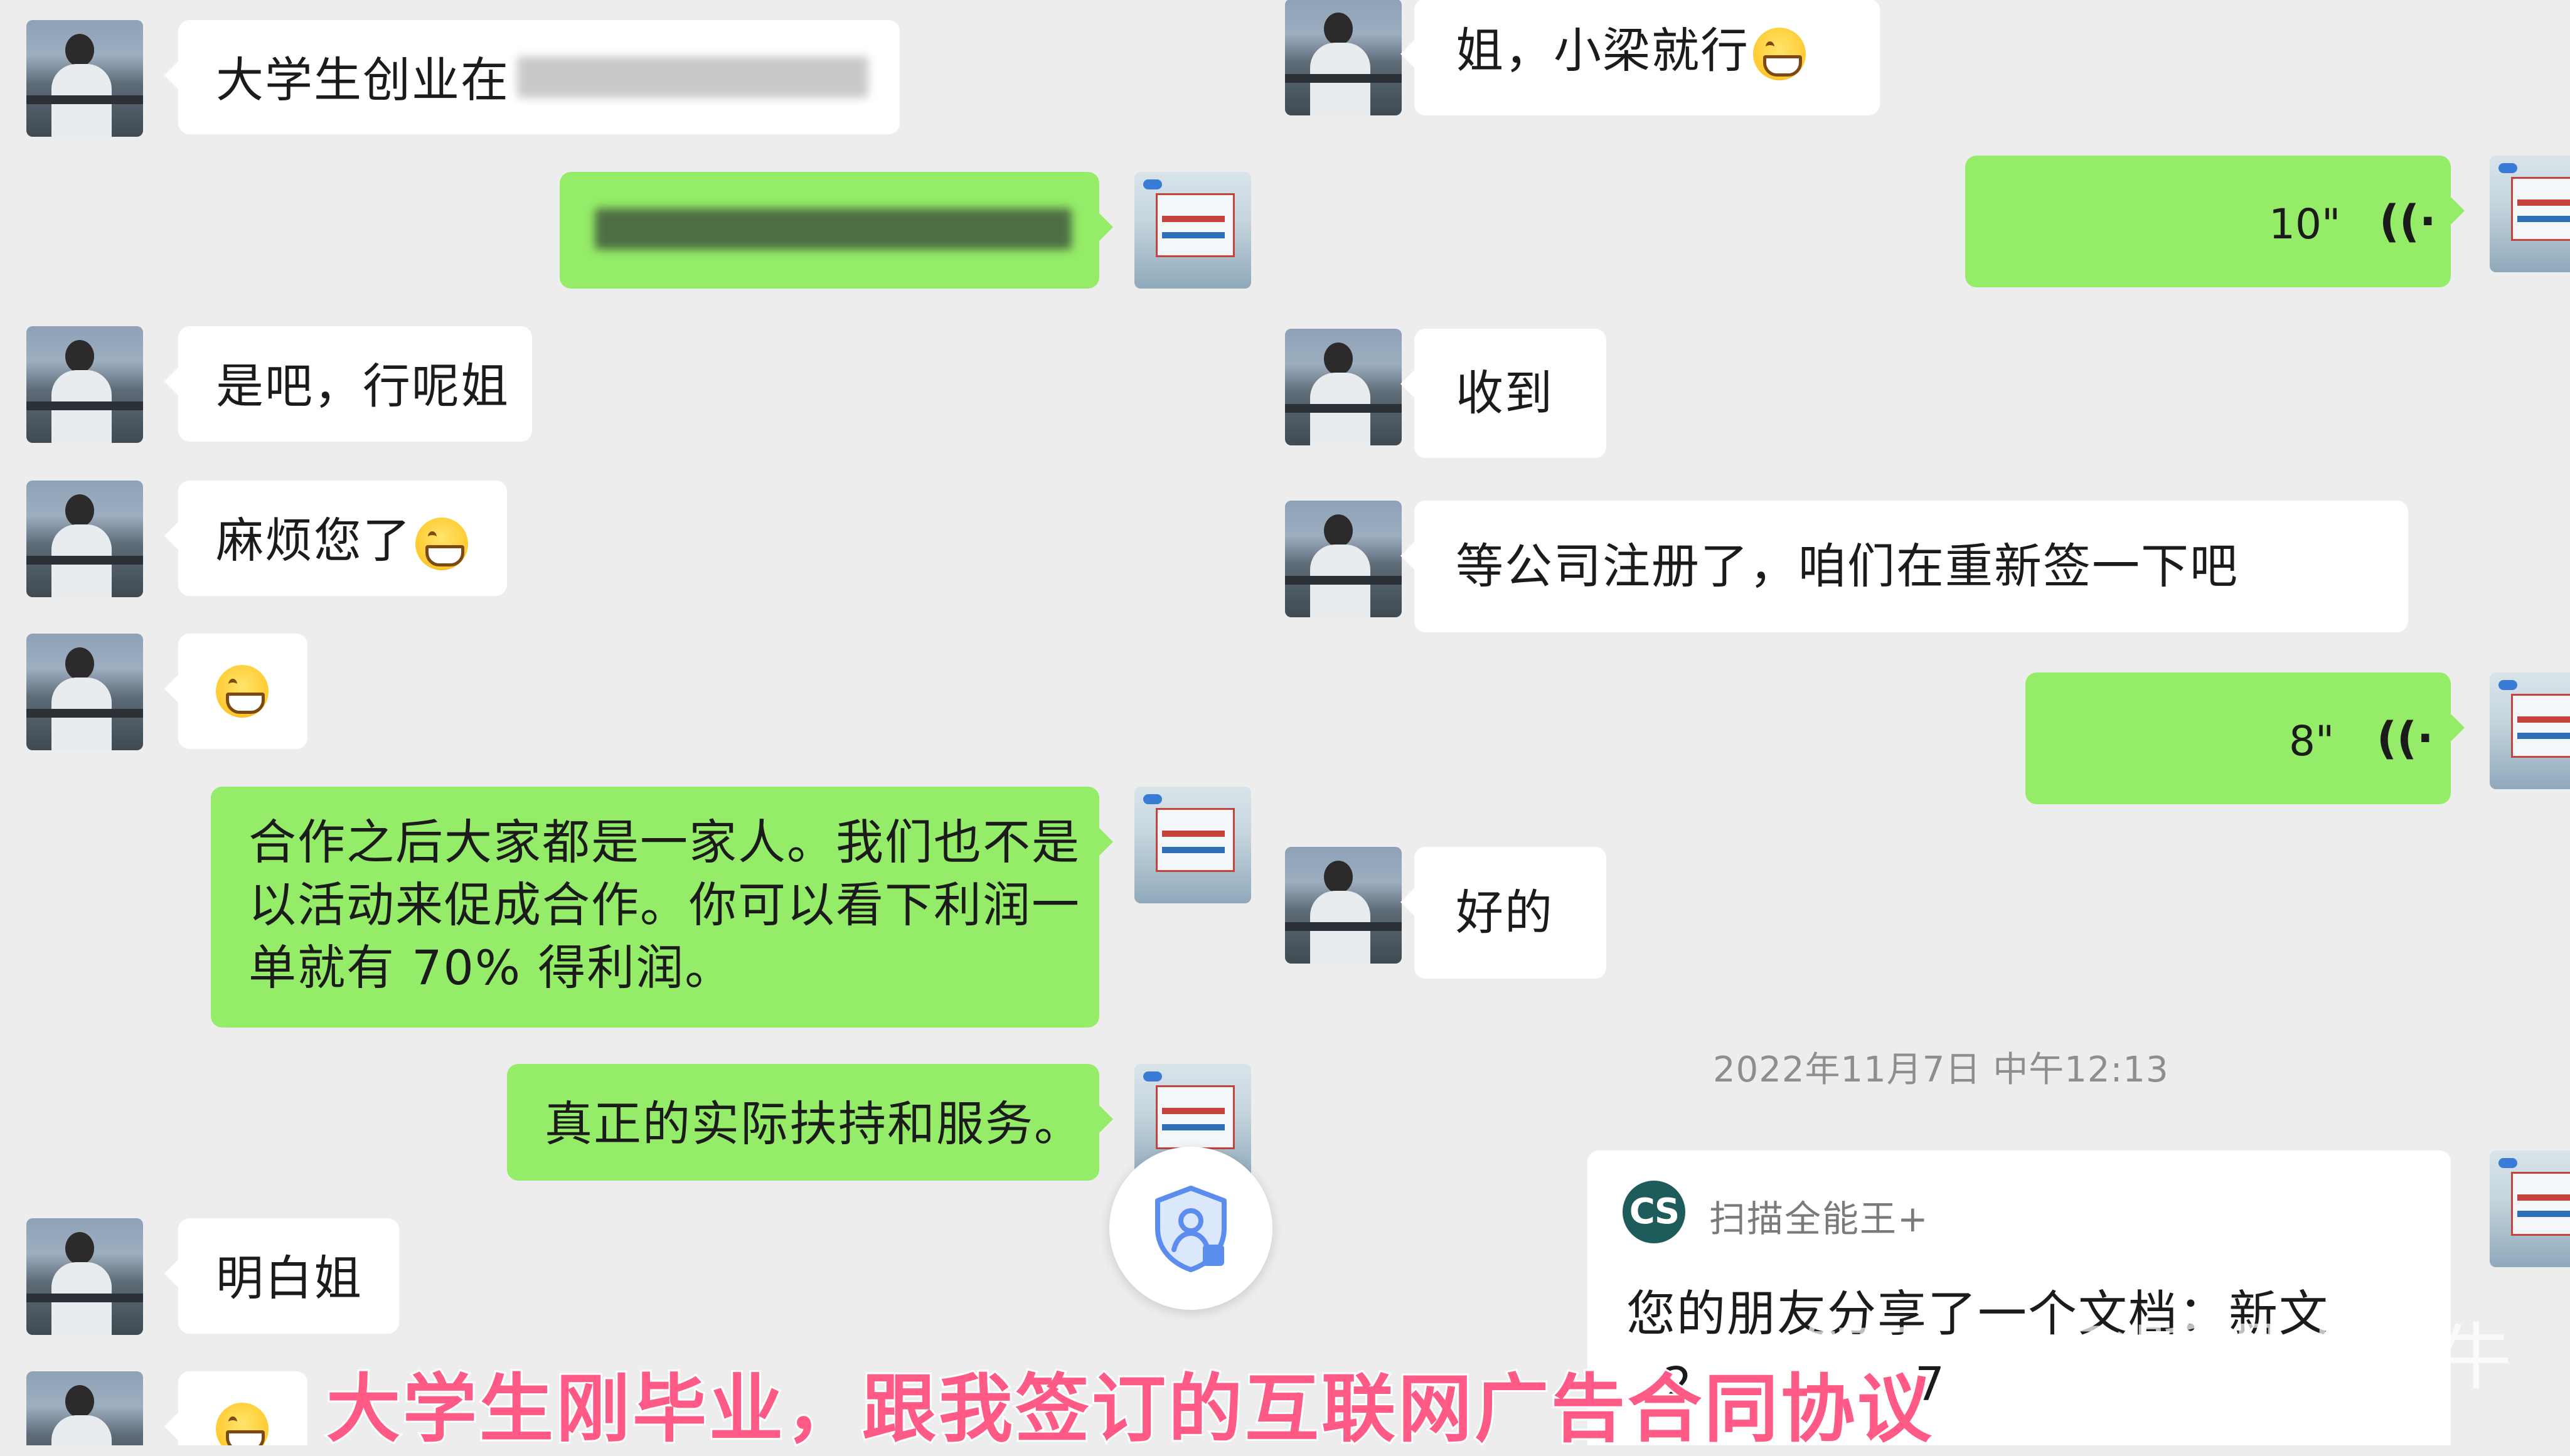  What do you see at coordinates (289, 1278) in the screenshot?
I see `message-text: 明白姐` at bounding box center [289, 1278].